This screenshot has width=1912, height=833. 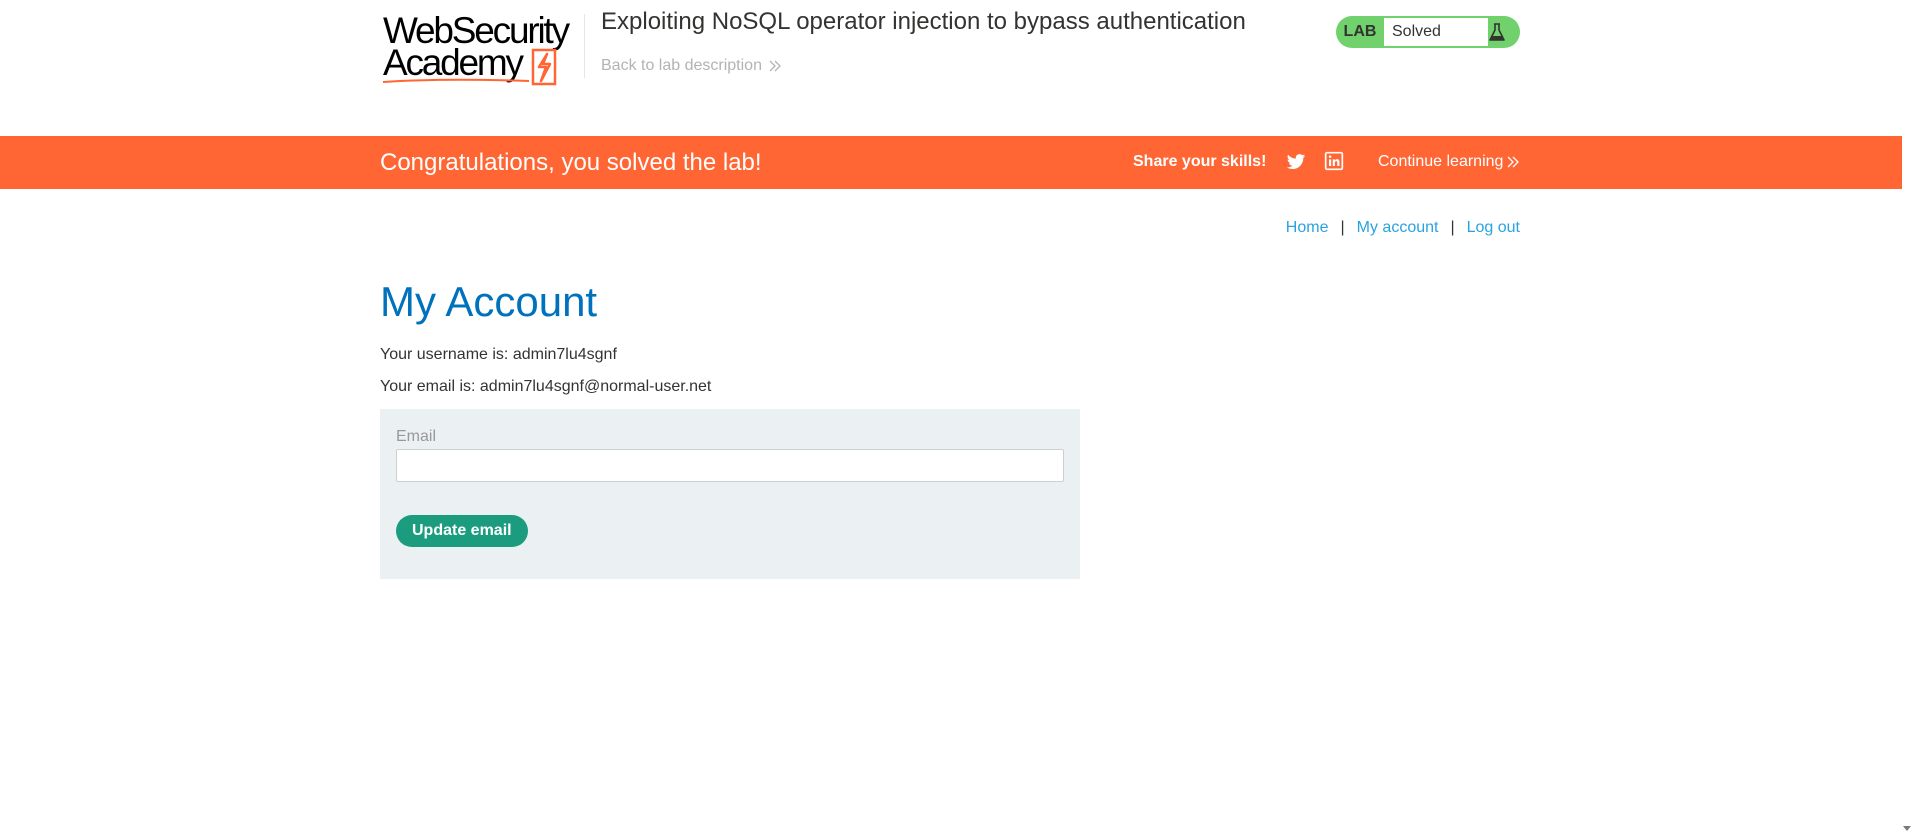 What do you see at coordinates (1334, 161) in the screenshot?
I see `linkedin-icon` at bounding box center [1334, 161].